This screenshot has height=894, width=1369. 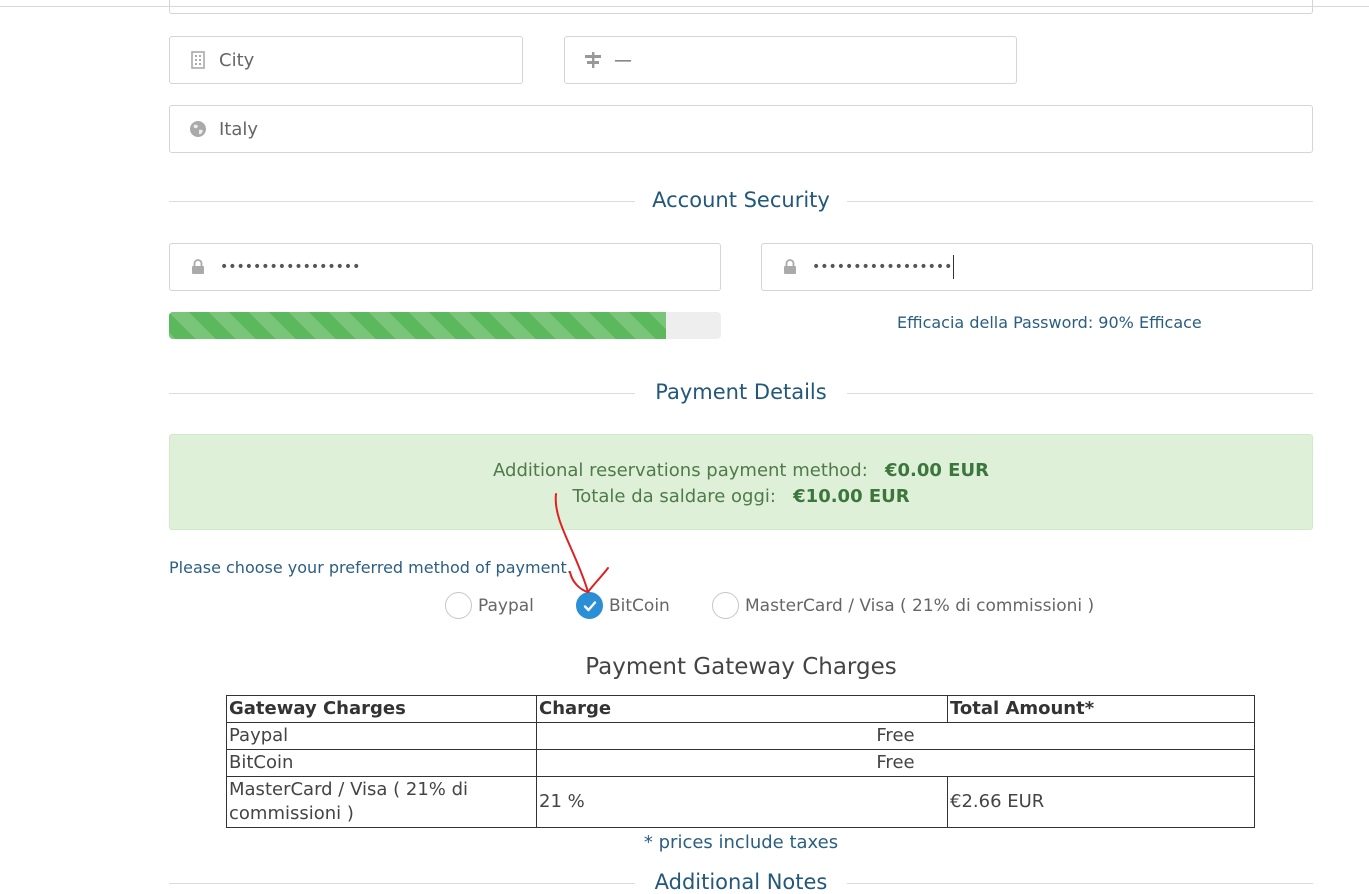 I want to click on additional-notes-title: Additional Notes, so click(x=741, y=882).